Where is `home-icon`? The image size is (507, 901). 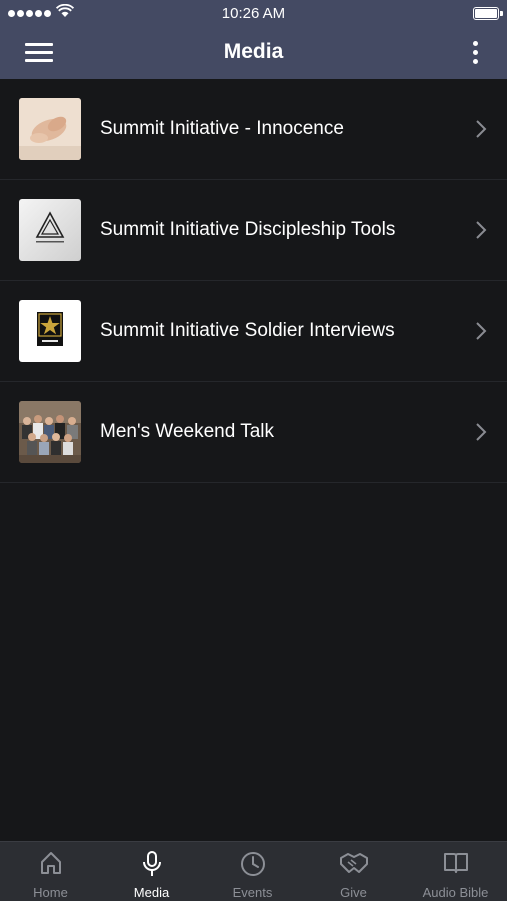
home-icon is located at coordinates (50, 863).